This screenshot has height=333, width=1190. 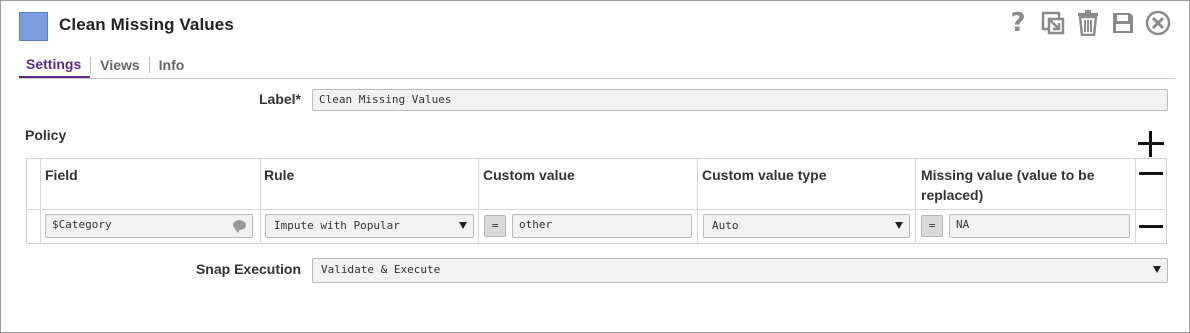 What do you see at coordinates (46, 135) in the screenshot?
I see `policy-section-title: Policy` at bounding box center [46, 135].